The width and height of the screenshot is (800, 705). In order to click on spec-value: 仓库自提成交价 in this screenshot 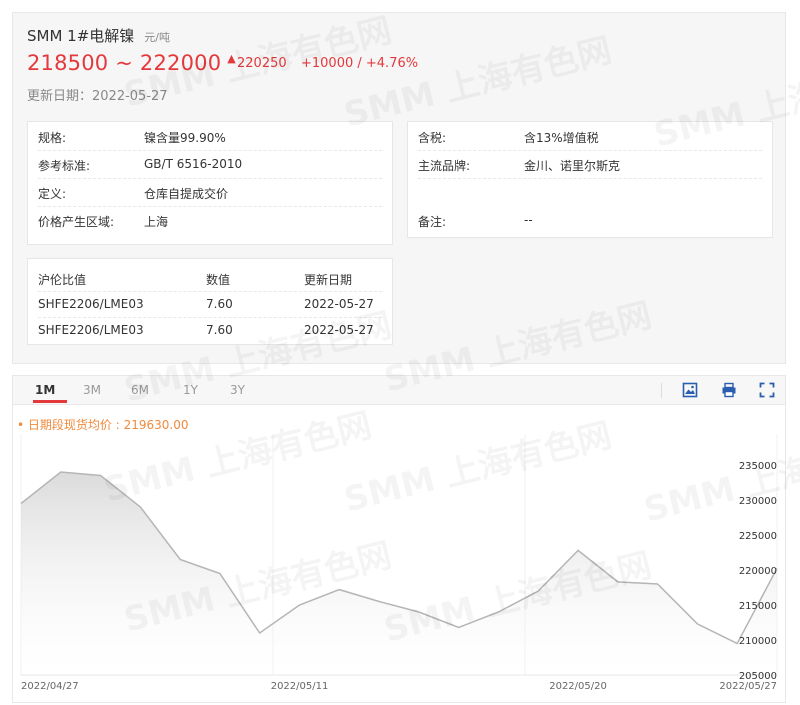, I will do `click(186, 194)`.